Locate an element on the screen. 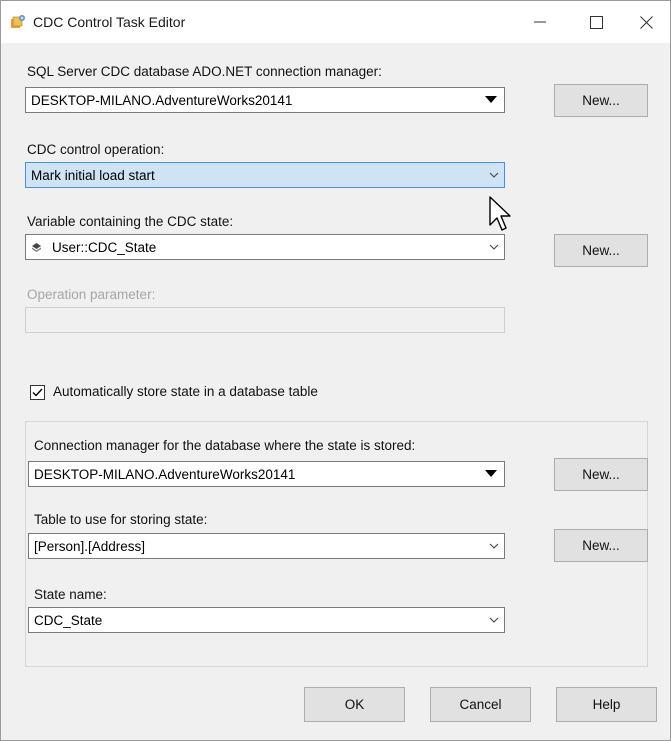 The image size is (671, 741). ok-button: OK is located at coordinates (354, 704).